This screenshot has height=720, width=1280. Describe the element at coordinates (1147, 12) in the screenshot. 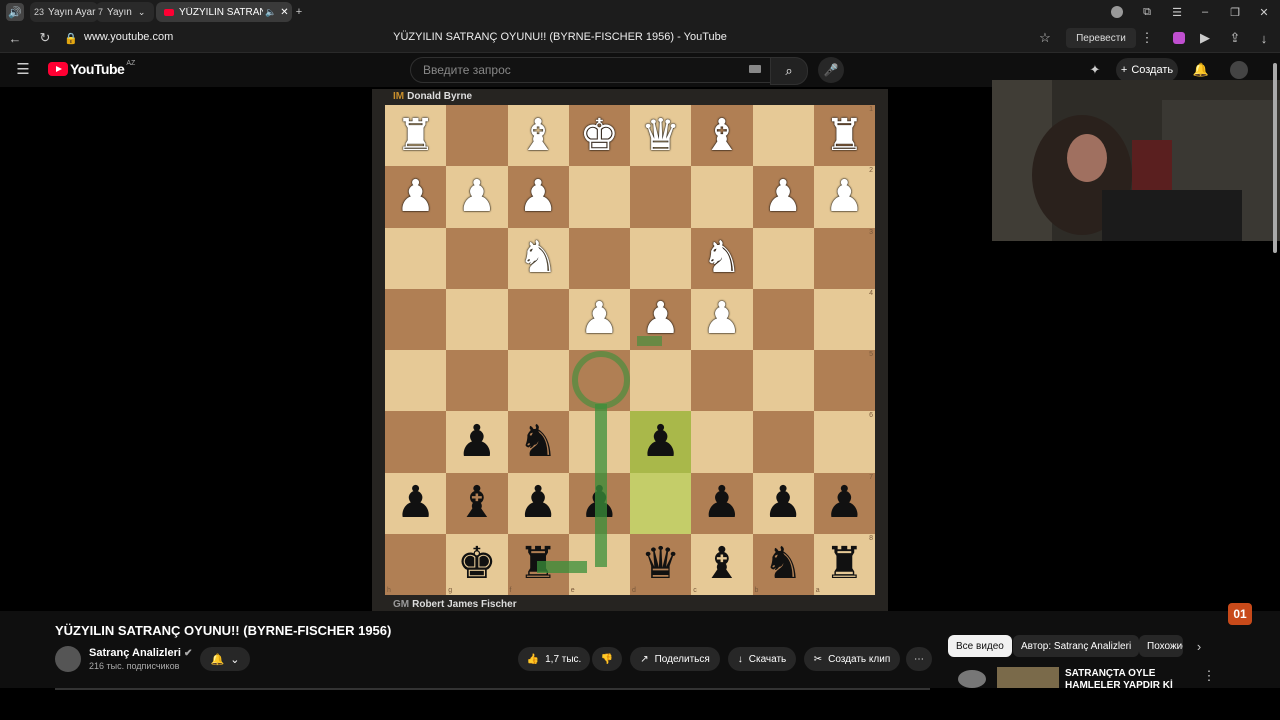

I see `collections-icon: ⧉` at that location.